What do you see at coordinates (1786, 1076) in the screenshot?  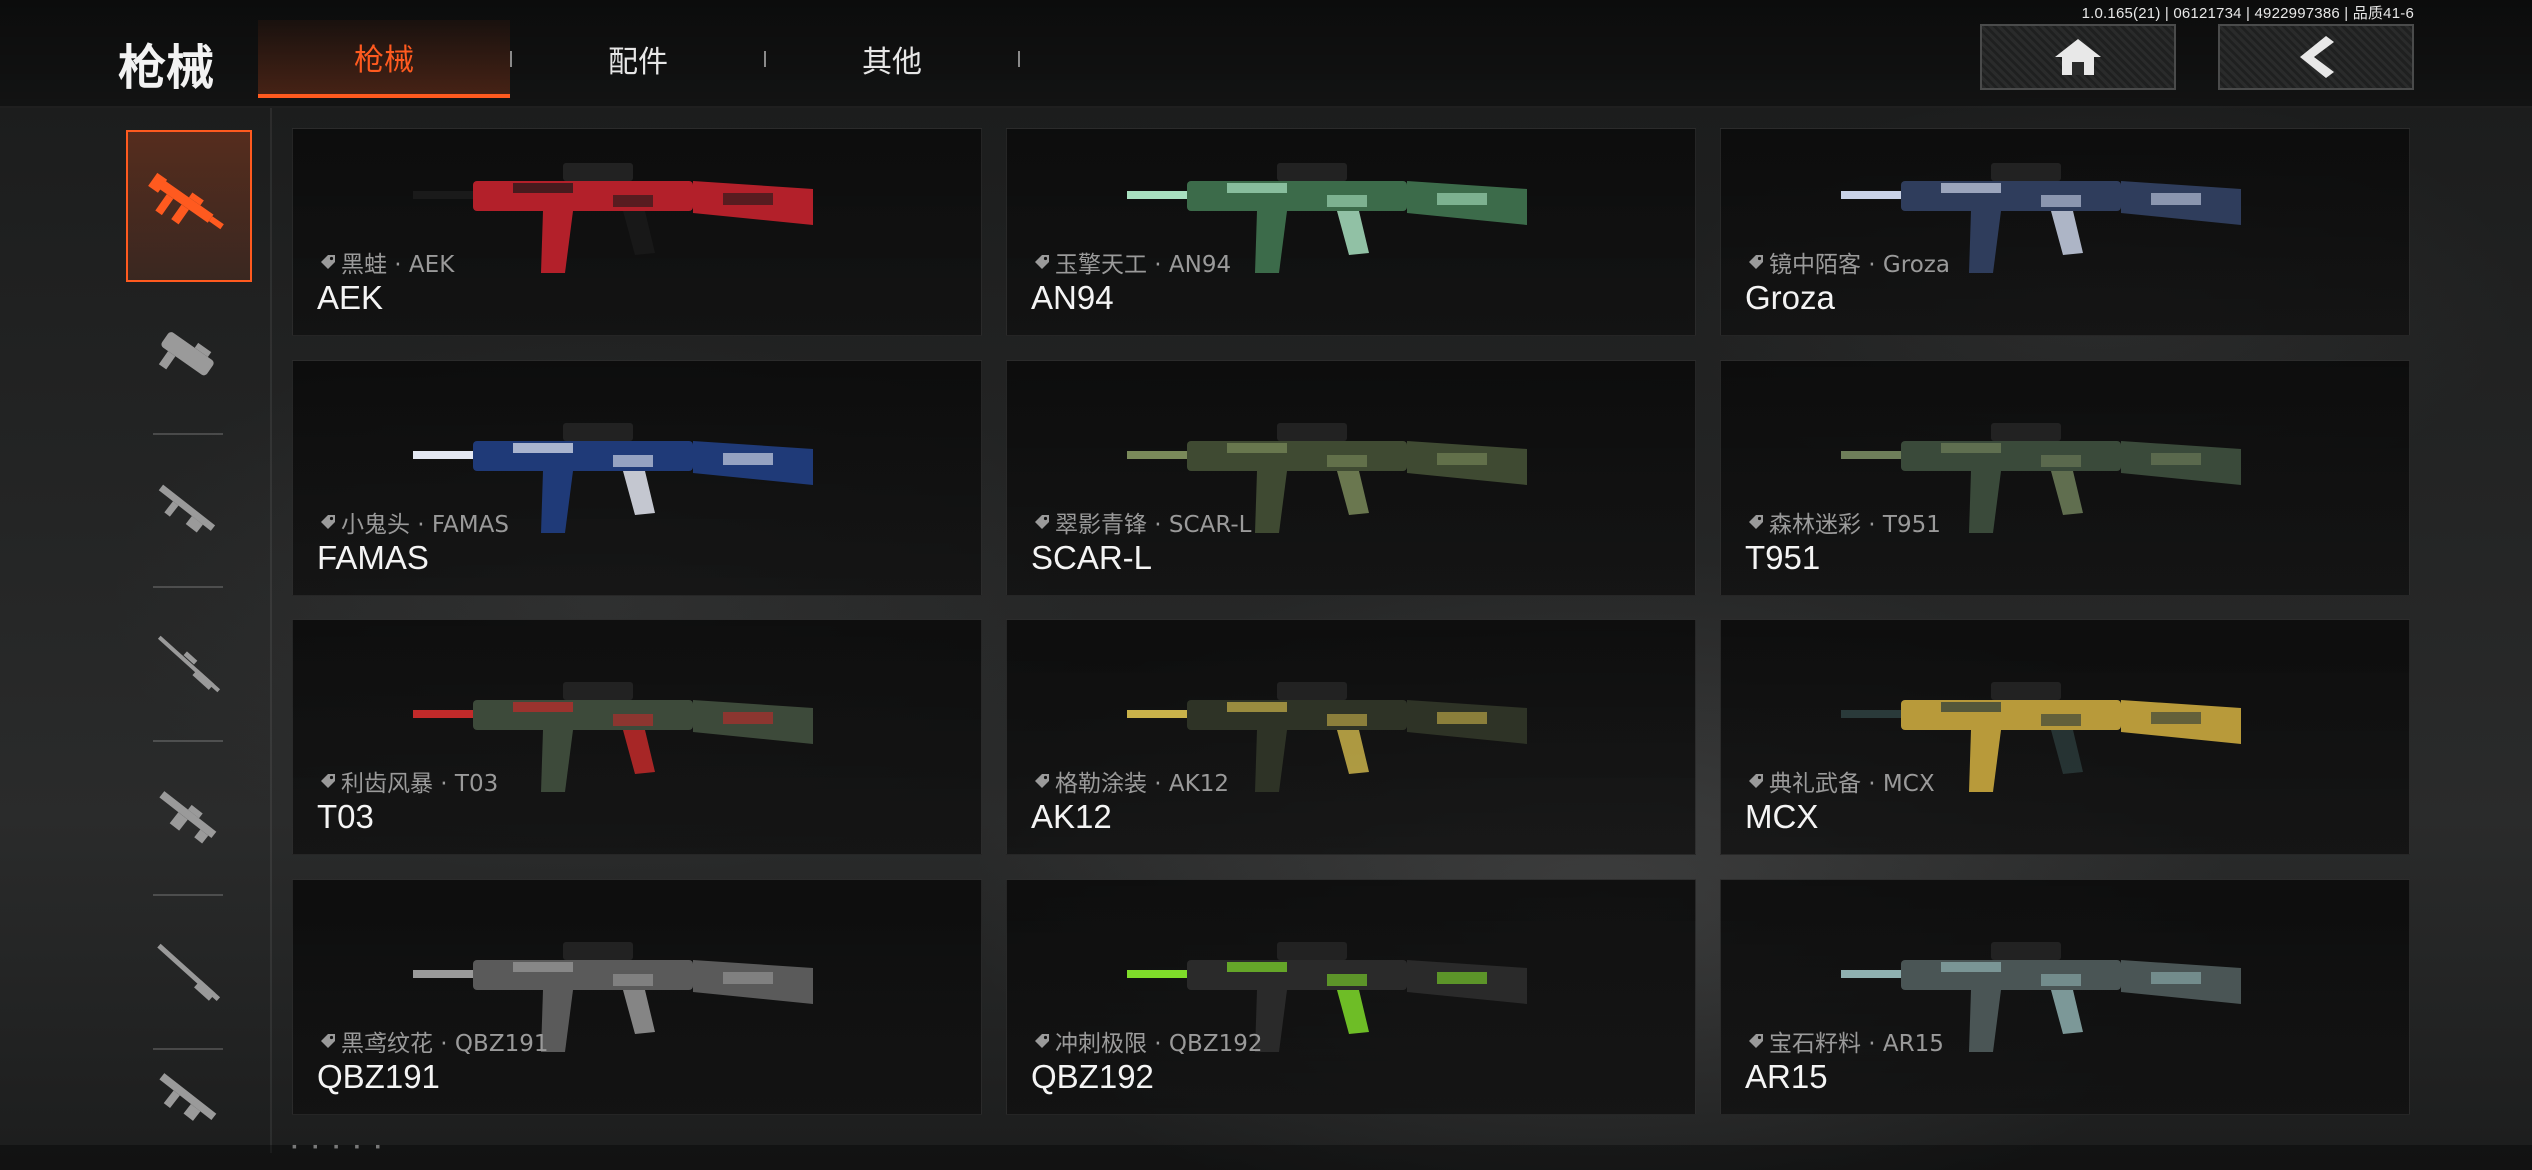 I see `weapon-name: AR15` at bounding box center [1786, 1076].